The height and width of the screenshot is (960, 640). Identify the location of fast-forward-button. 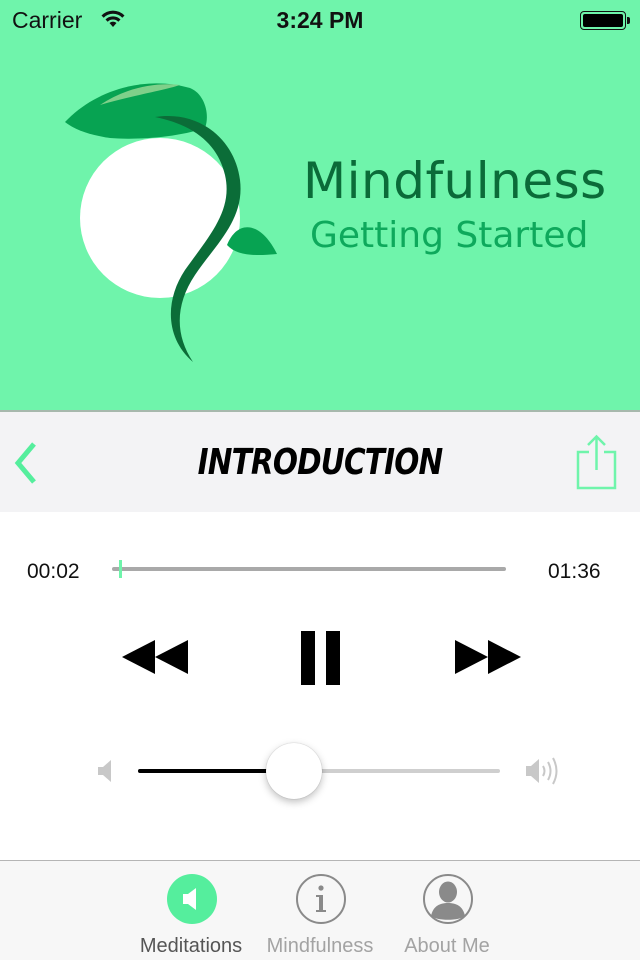
(488, 657).